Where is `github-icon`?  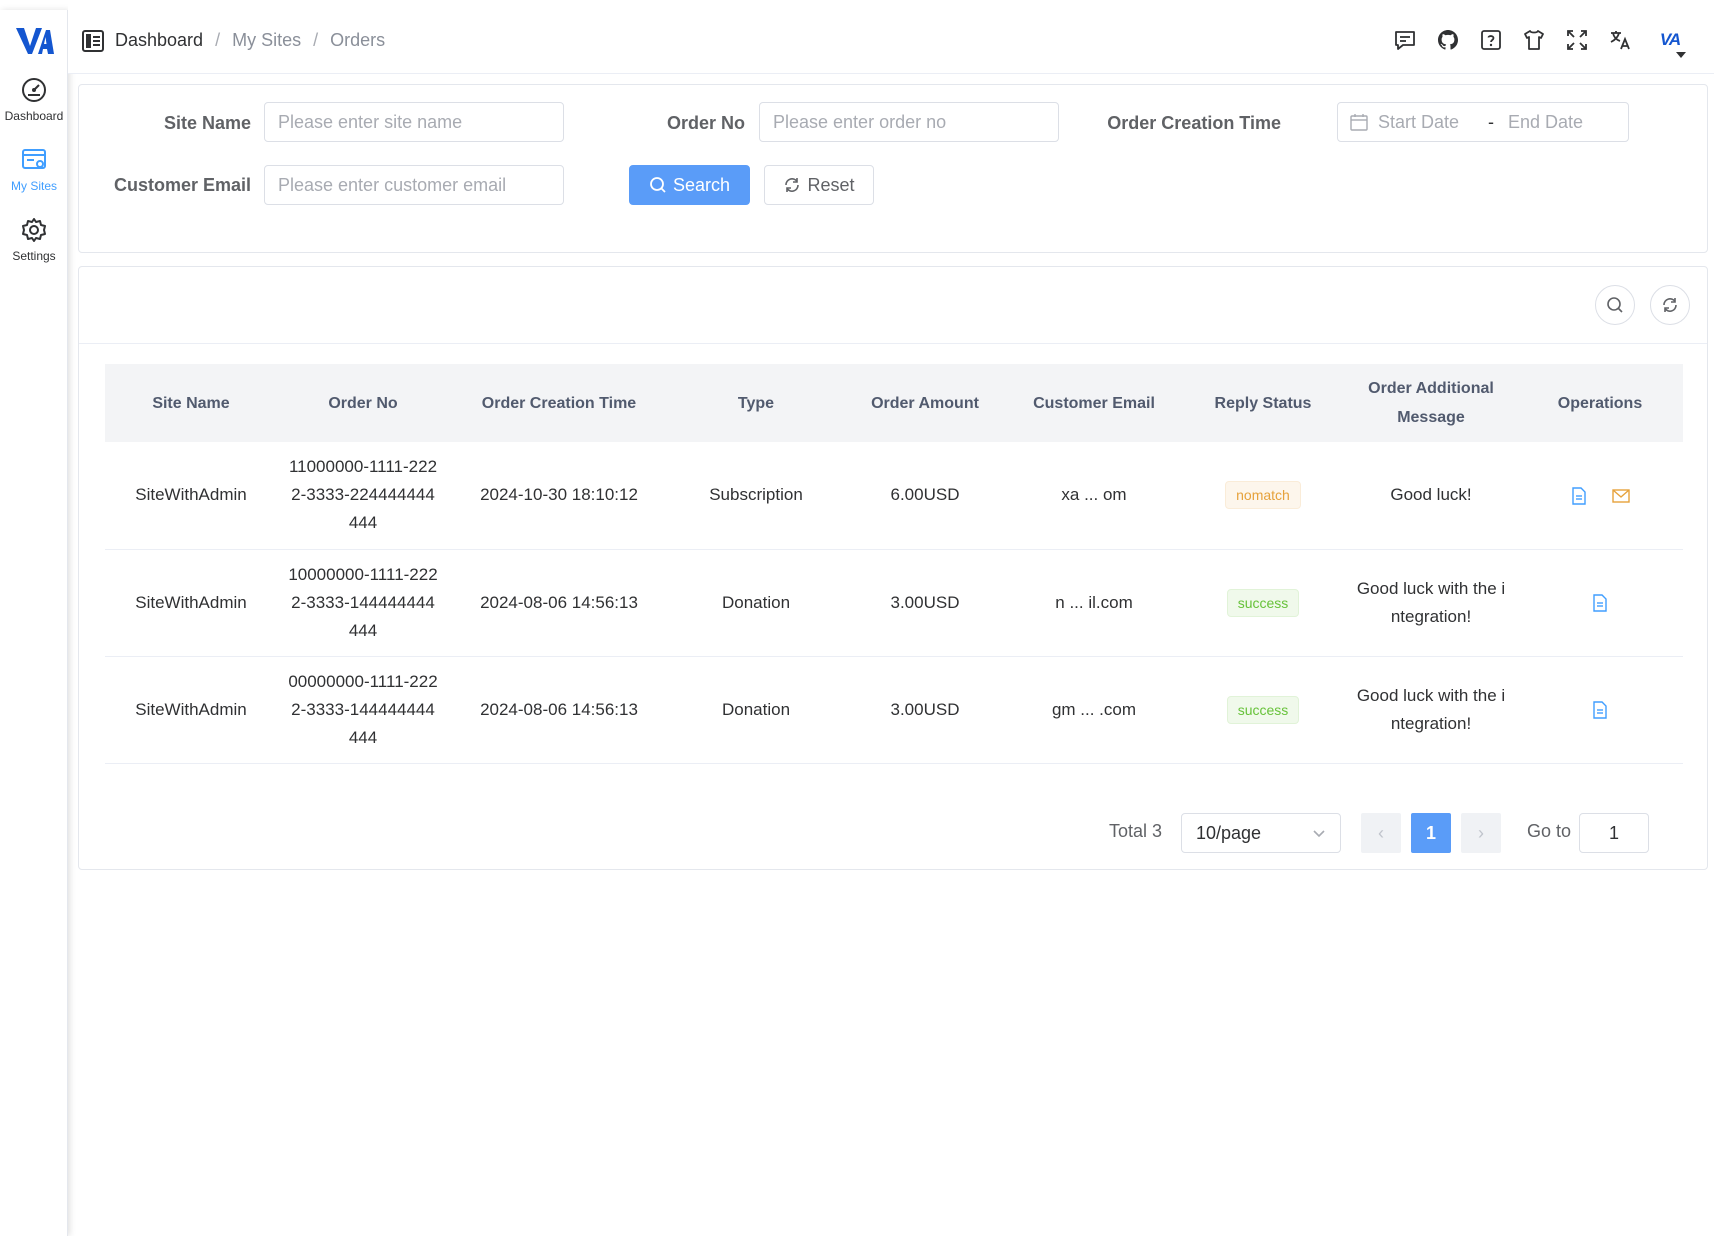 github-icon is located at coordinates (1448, 40).